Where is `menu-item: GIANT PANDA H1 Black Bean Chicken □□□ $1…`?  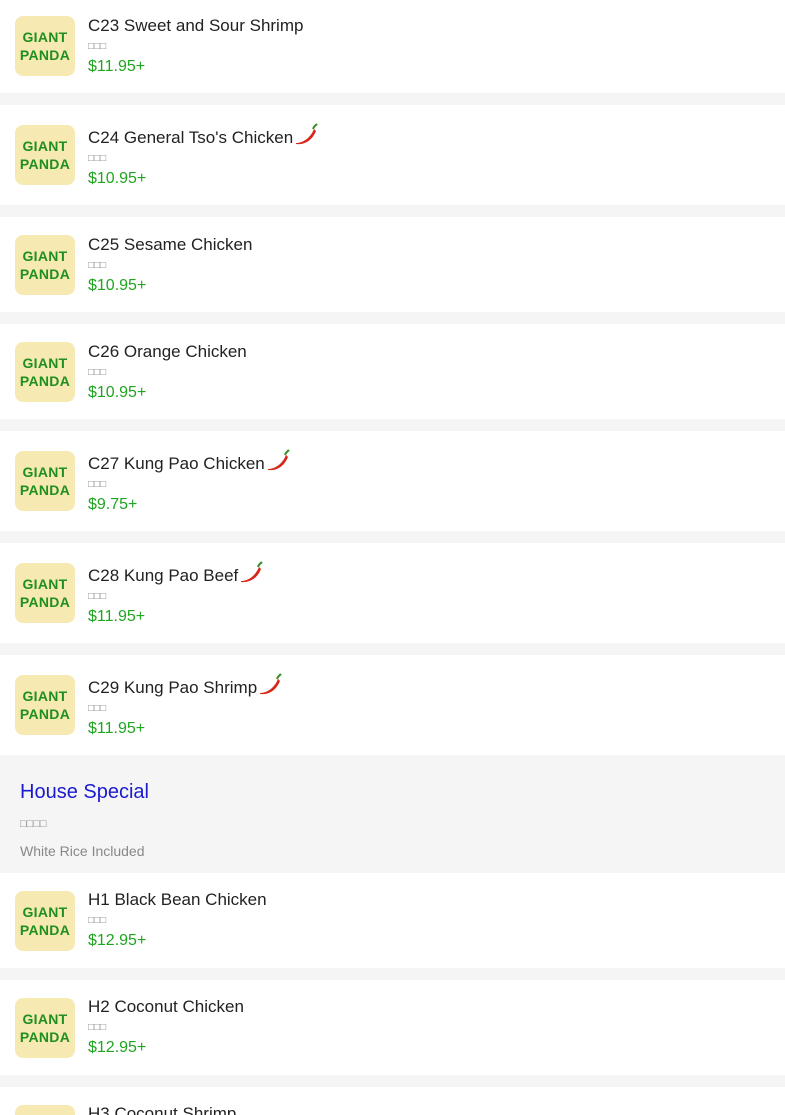 menu-item: GIANT PANDA H1 Black Bean Chicken □□□ $1… is located at coordinates (392, 920).